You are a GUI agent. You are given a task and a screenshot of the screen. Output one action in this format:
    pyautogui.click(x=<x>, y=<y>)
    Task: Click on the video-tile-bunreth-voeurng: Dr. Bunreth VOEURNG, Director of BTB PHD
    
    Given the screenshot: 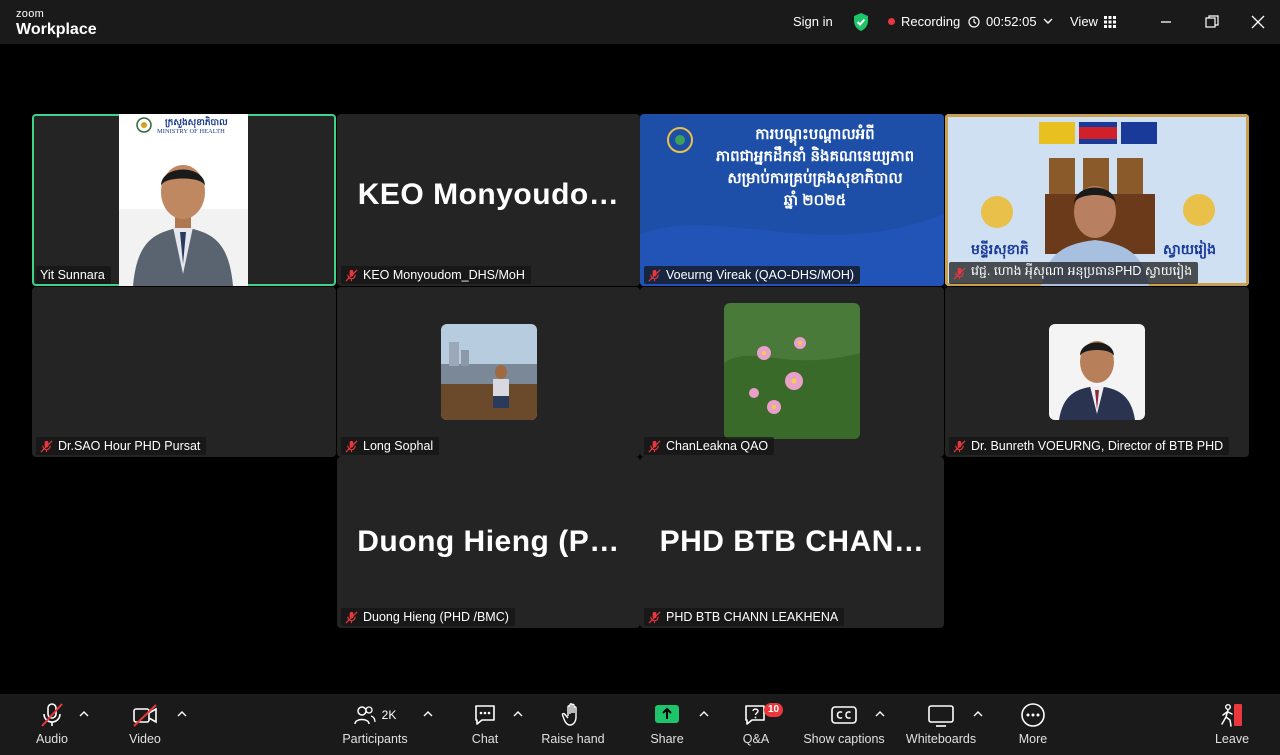 What is the action you would take?
    pyautogui.click(x=1097, y=372)
    